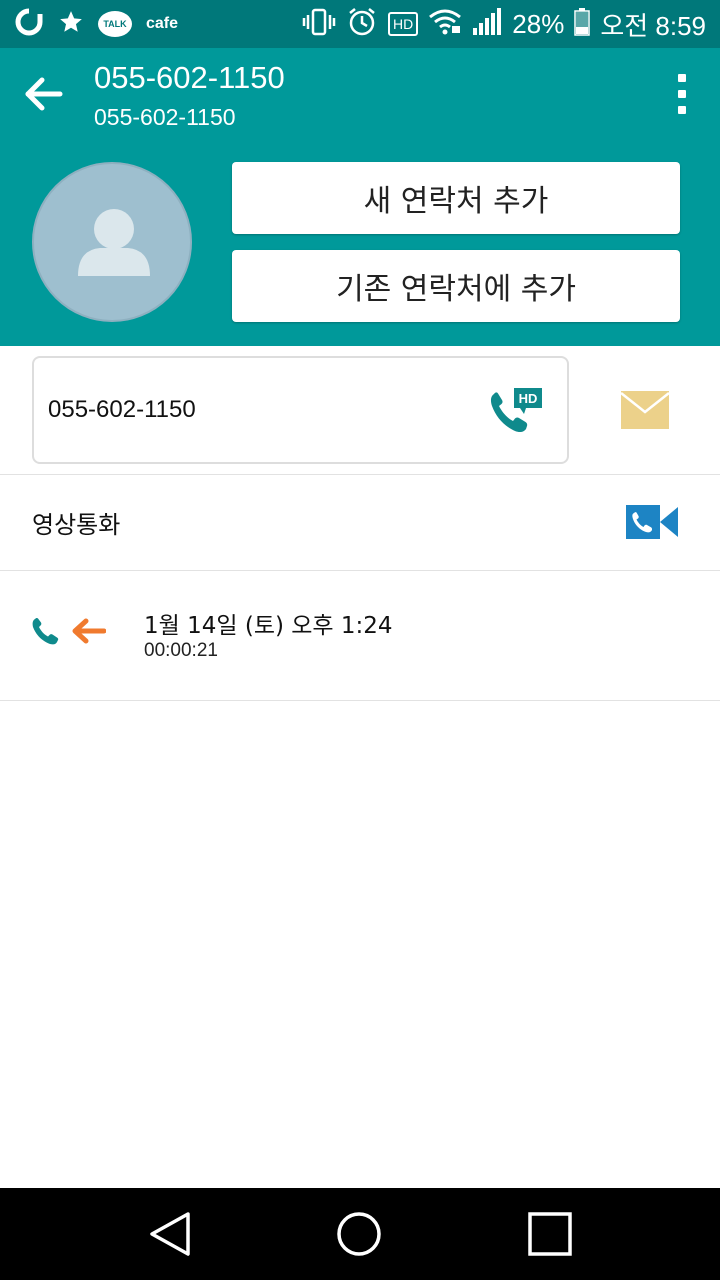  I want to click on vibrate-icon, so click(319, 24).